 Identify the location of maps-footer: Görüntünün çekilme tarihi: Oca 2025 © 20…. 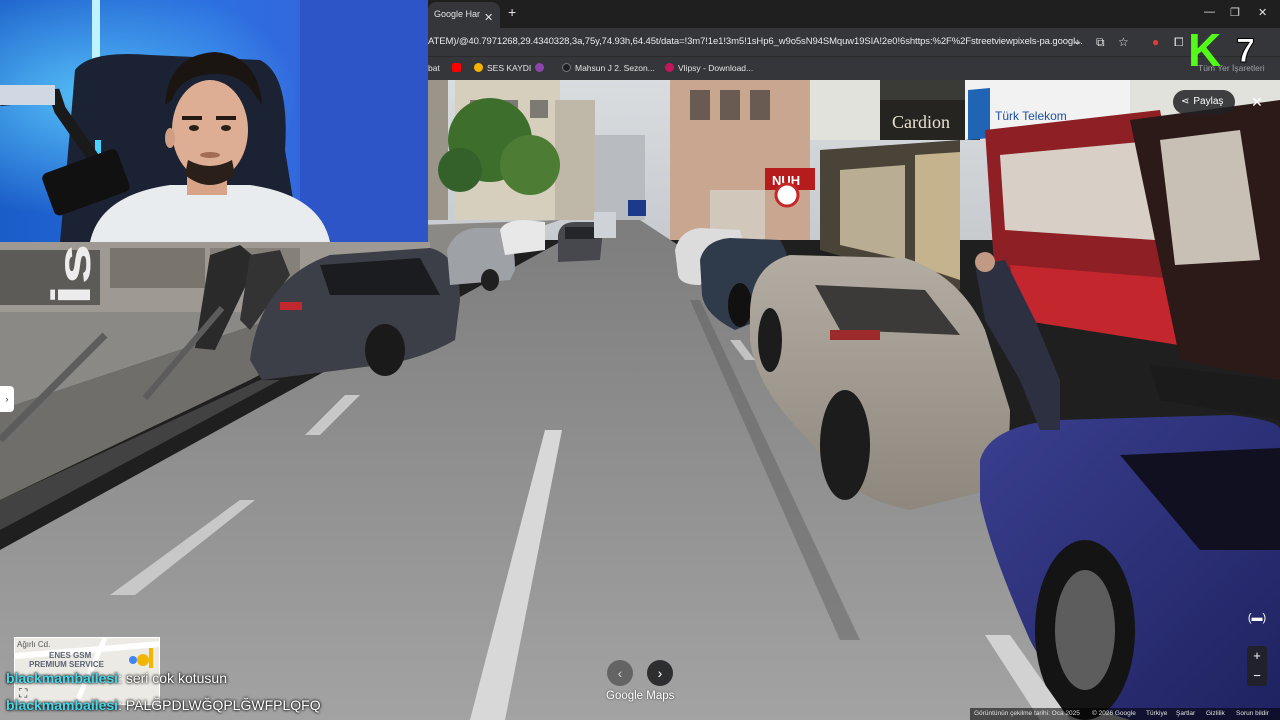
(1125, 714).